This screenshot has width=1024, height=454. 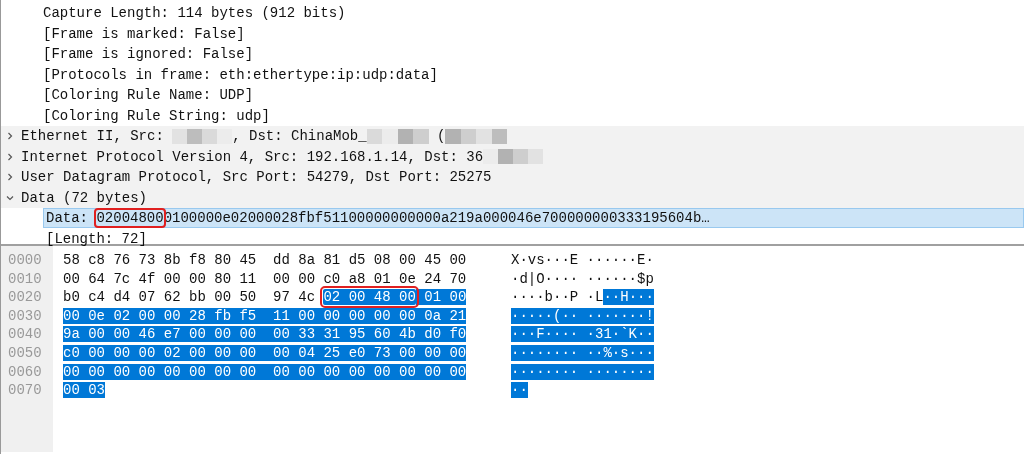 I want to click on protocol-summary-text: , Dst: ChinaMob_, so click(x=299, y=136).